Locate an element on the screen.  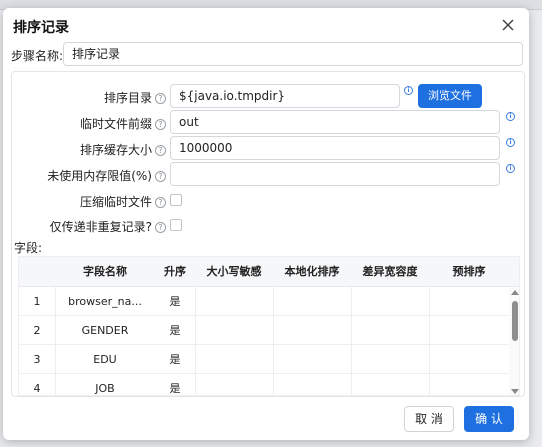
table-row: 4 JOB 是 is located at coordinates (264, 384).